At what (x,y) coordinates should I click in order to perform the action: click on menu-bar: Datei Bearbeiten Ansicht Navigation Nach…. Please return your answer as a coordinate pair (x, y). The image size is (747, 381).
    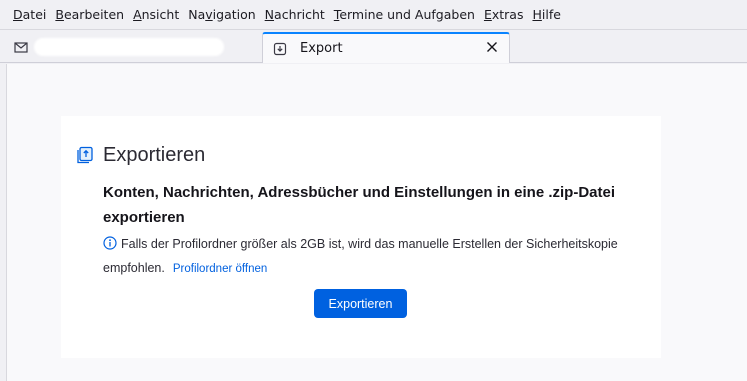
    Looking at the image, I should click on (373, 15).